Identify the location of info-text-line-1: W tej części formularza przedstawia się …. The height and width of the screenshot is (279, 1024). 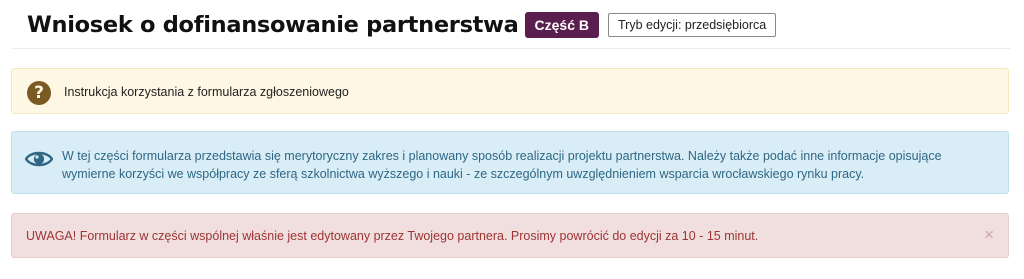
(502, 156).